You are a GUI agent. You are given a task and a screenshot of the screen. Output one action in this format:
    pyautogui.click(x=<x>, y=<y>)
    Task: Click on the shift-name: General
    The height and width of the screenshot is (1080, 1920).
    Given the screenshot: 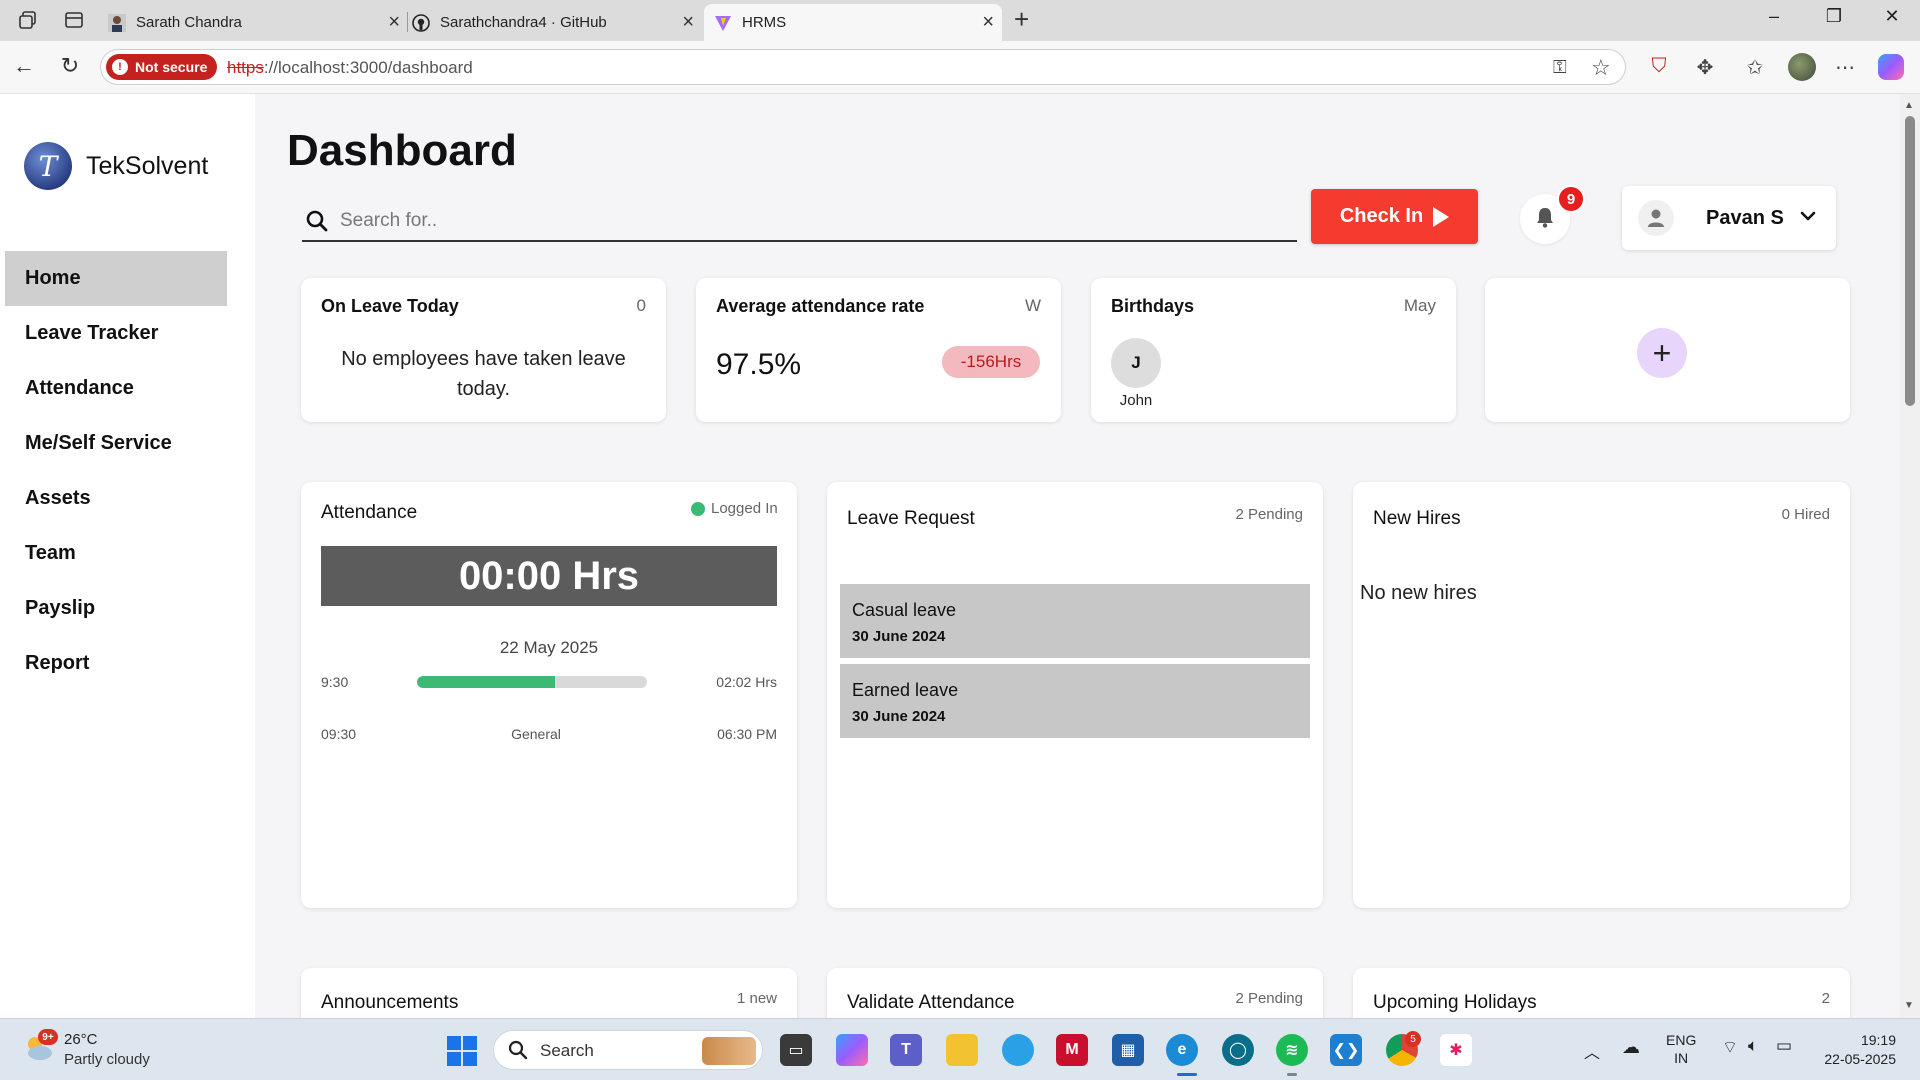 What is the action you would take?
    pyautogui.click(x=536, y=734)
    